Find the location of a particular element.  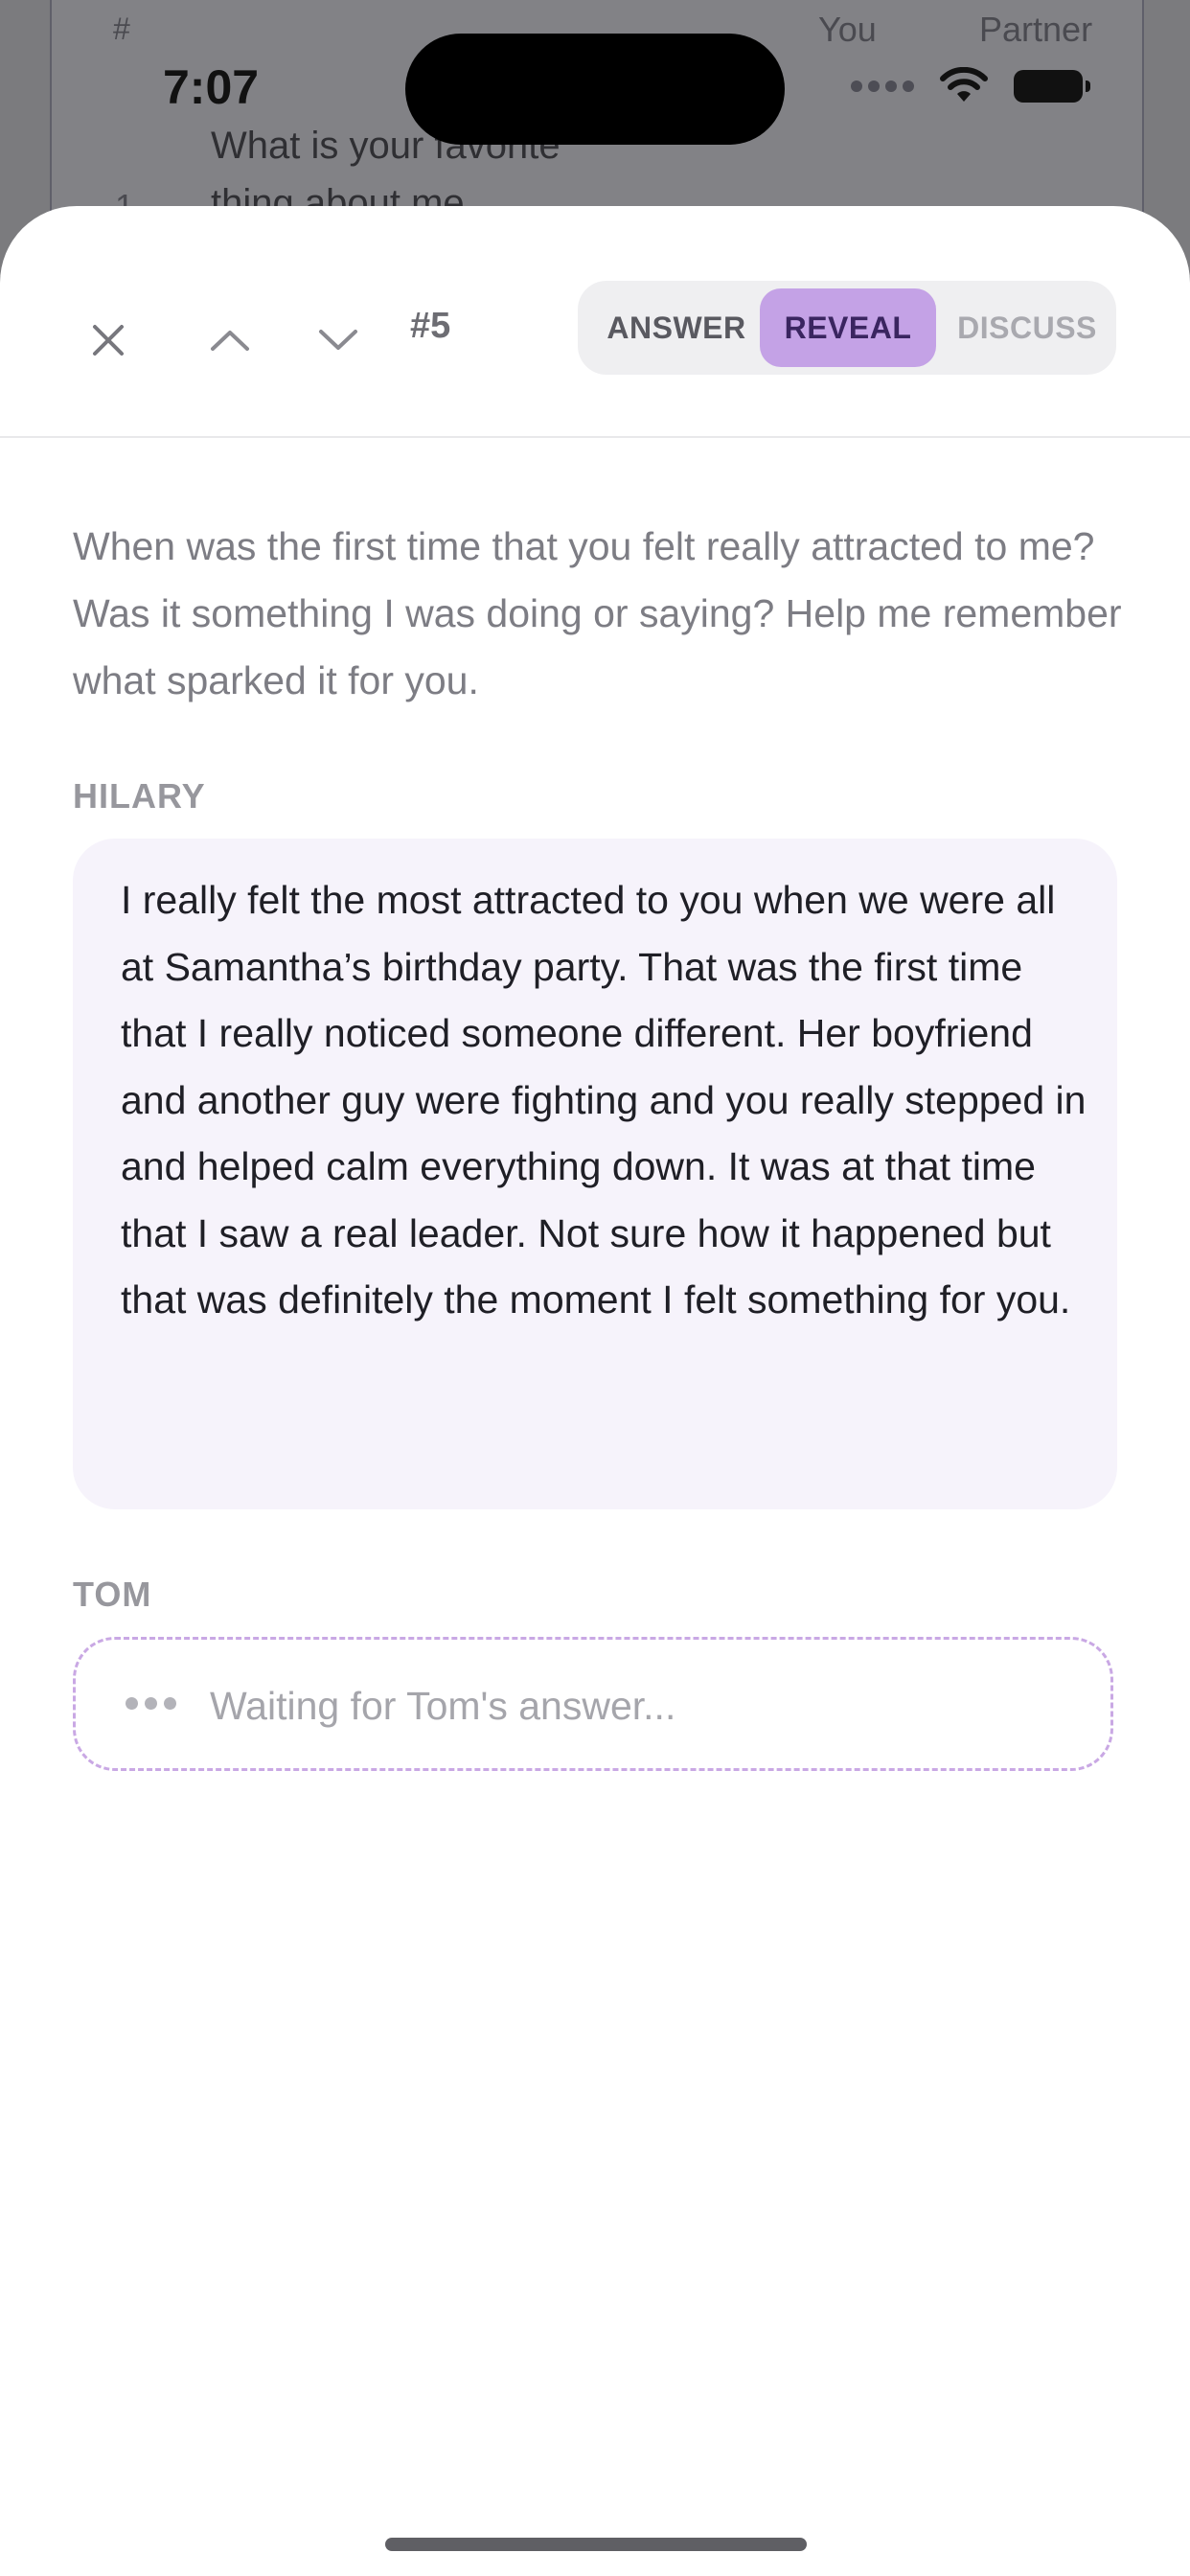

close-icon is located at coordinates (109, 340).